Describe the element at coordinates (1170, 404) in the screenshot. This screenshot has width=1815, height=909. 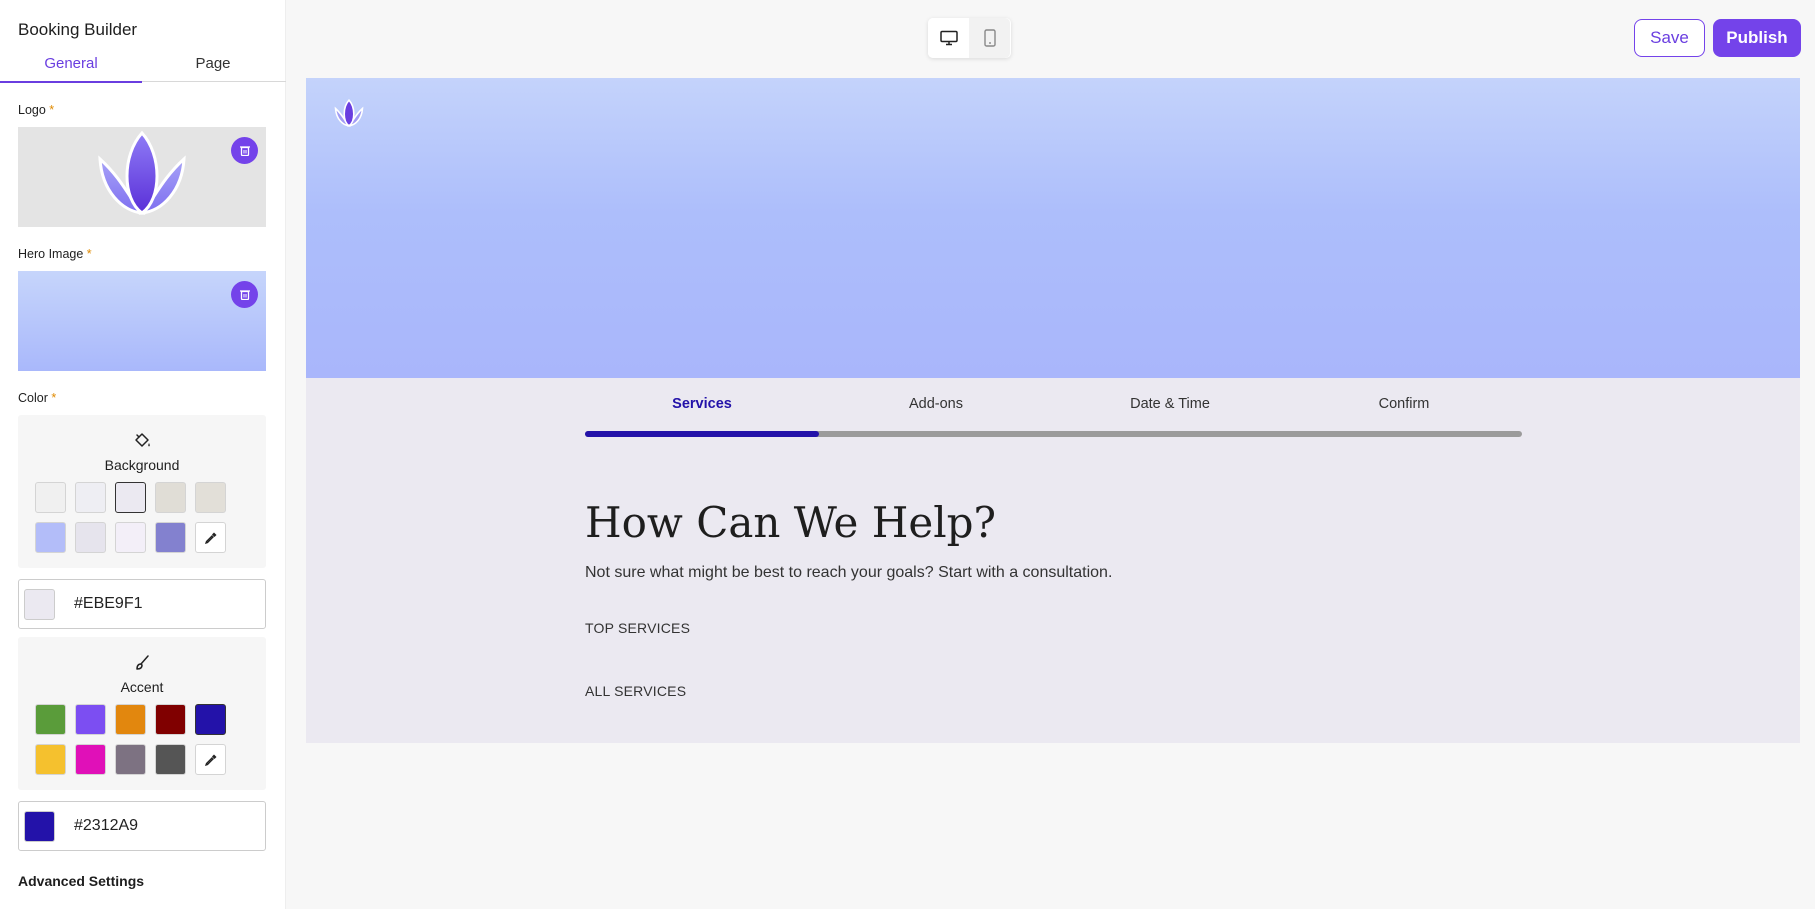
I see `step-date-time: Date & Time` at that location.